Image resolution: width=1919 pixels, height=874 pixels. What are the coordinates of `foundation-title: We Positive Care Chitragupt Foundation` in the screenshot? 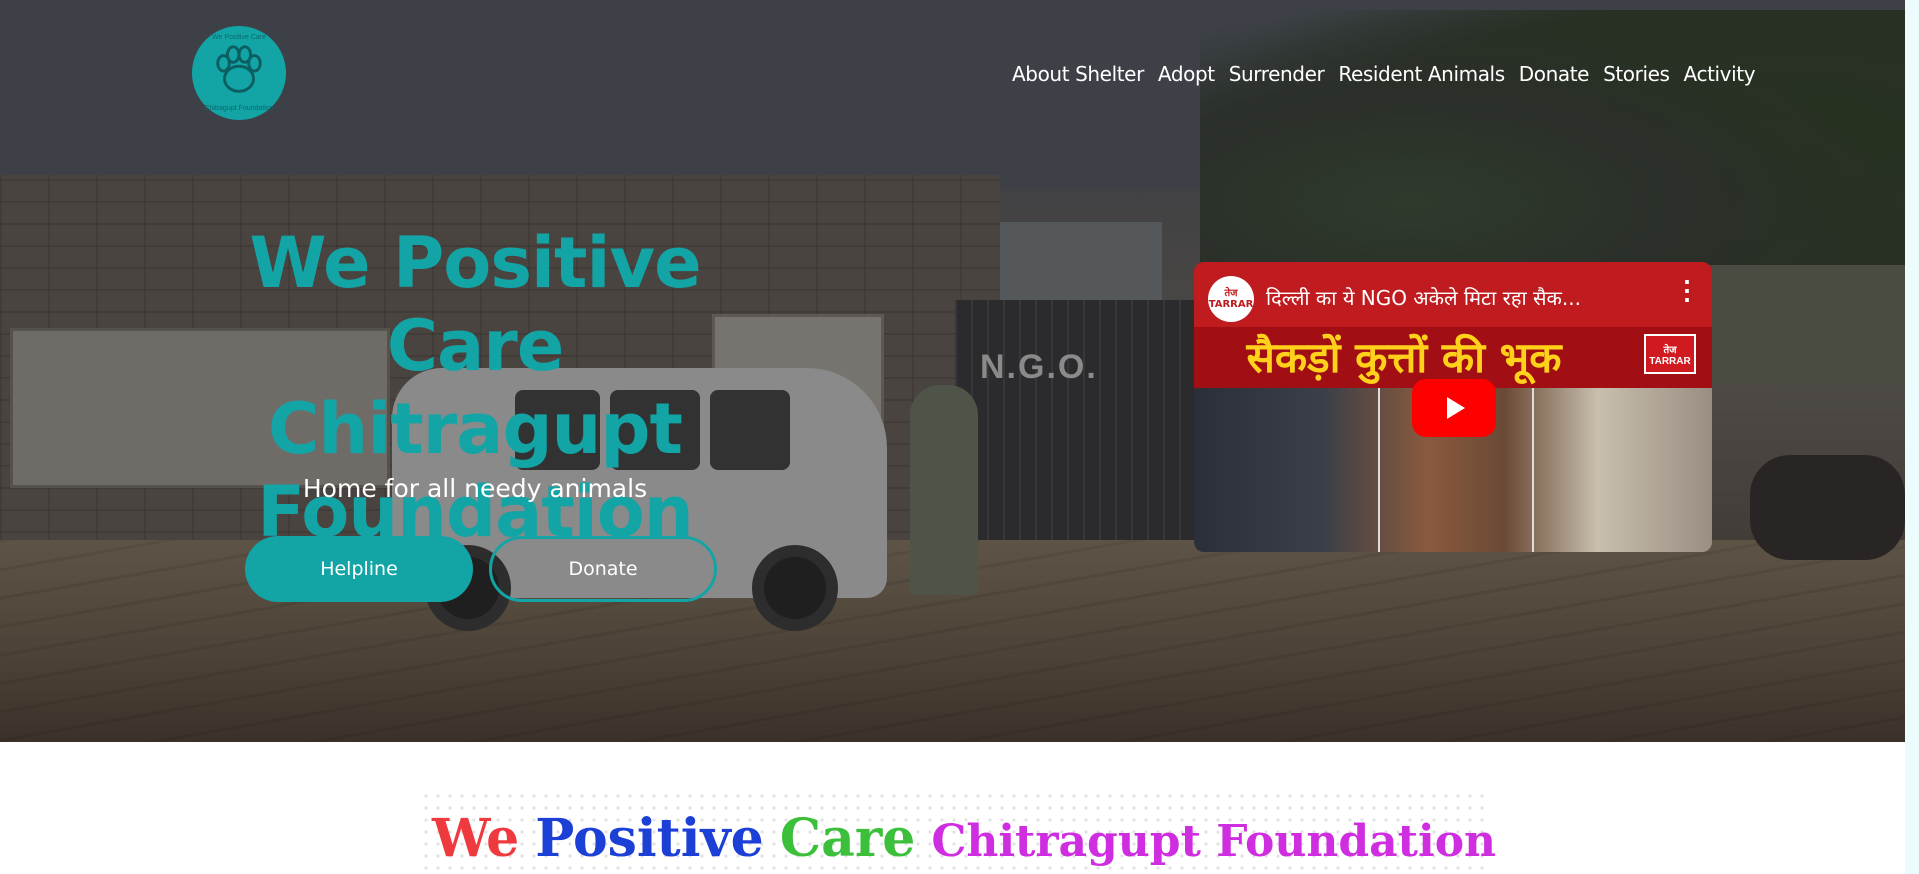 It's located at (964, 841).